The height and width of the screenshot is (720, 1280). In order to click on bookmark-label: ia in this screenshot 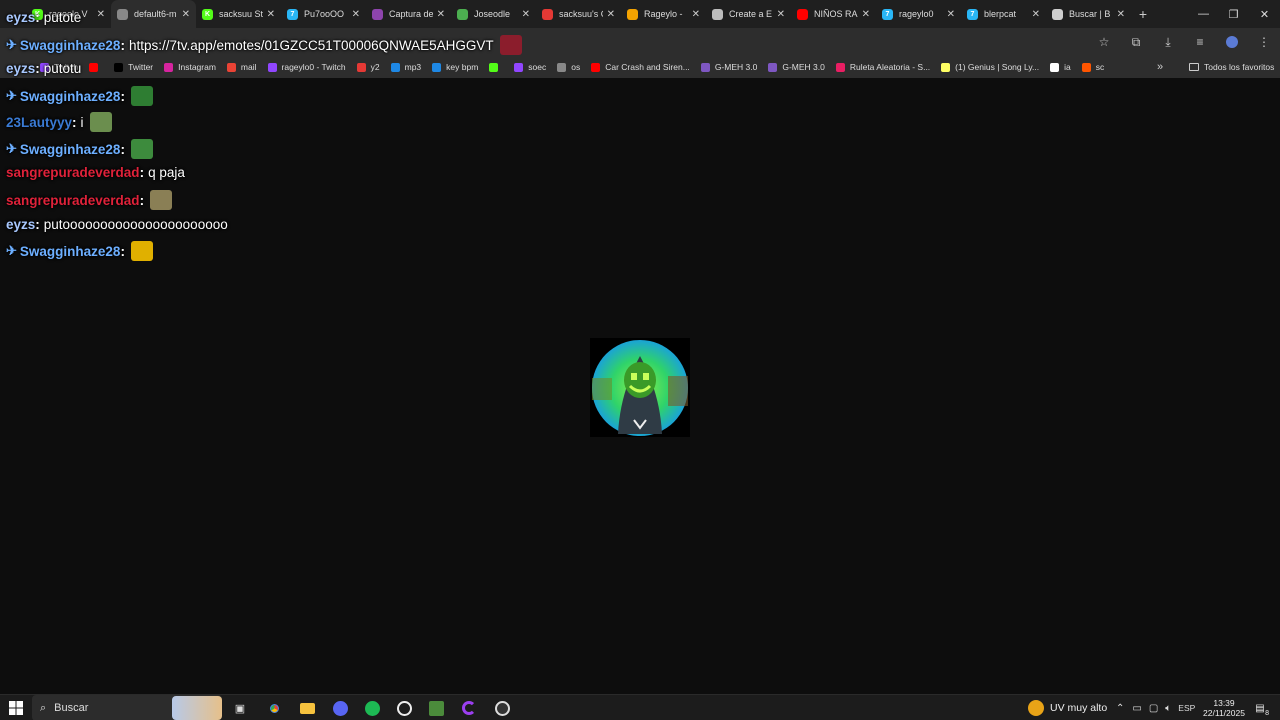, I will do `click(1067, 67)`.